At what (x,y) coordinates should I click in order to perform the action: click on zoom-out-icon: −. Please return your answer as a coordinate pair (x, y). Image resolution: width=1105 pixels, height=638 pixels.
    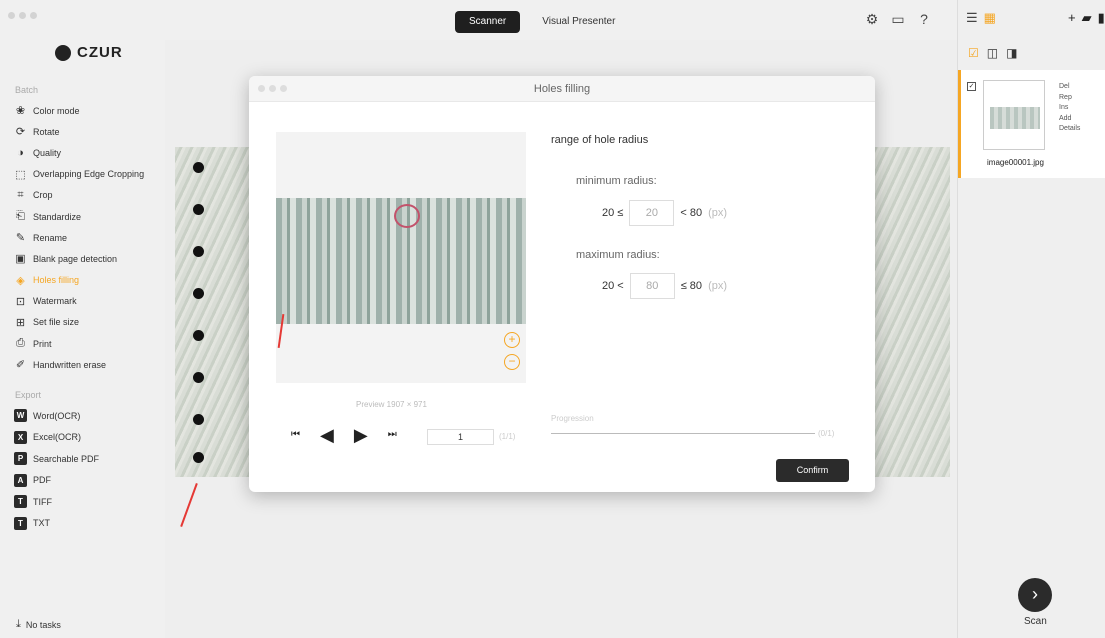
    Looking at the image, I should click on (512, 362).